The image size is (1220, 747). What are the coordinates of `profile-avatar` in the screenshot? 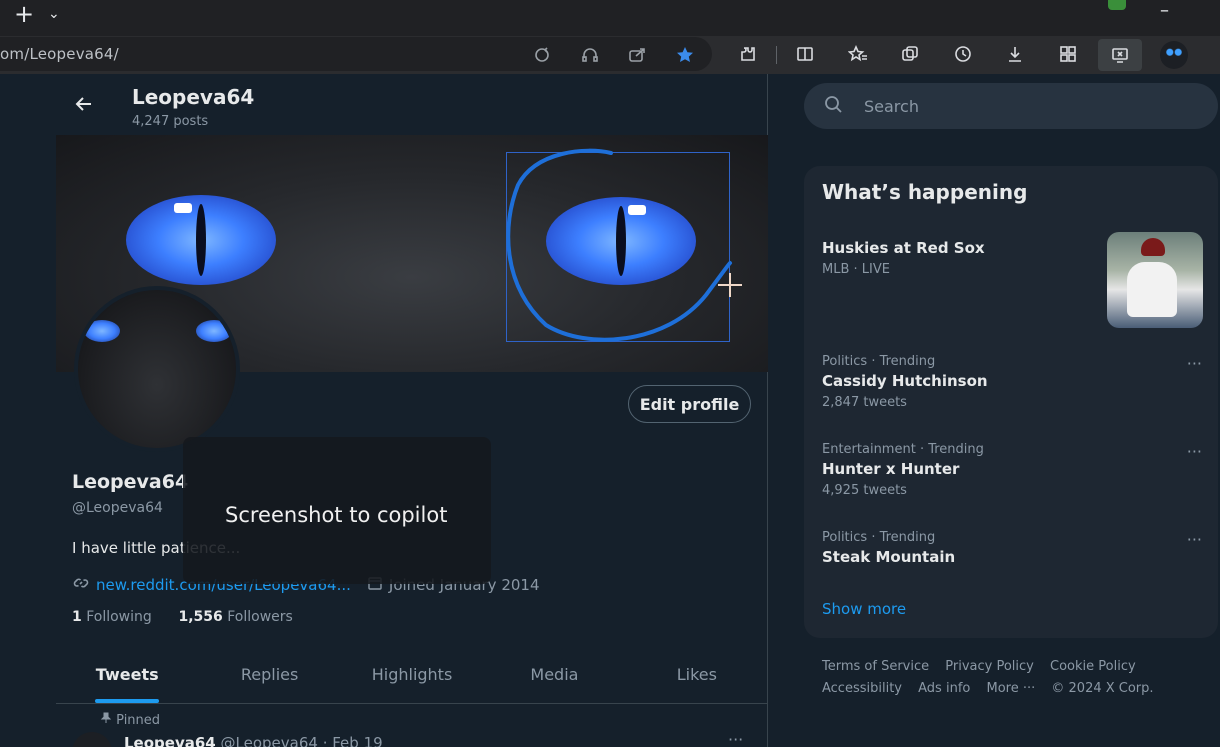 It's located at (157, 369).